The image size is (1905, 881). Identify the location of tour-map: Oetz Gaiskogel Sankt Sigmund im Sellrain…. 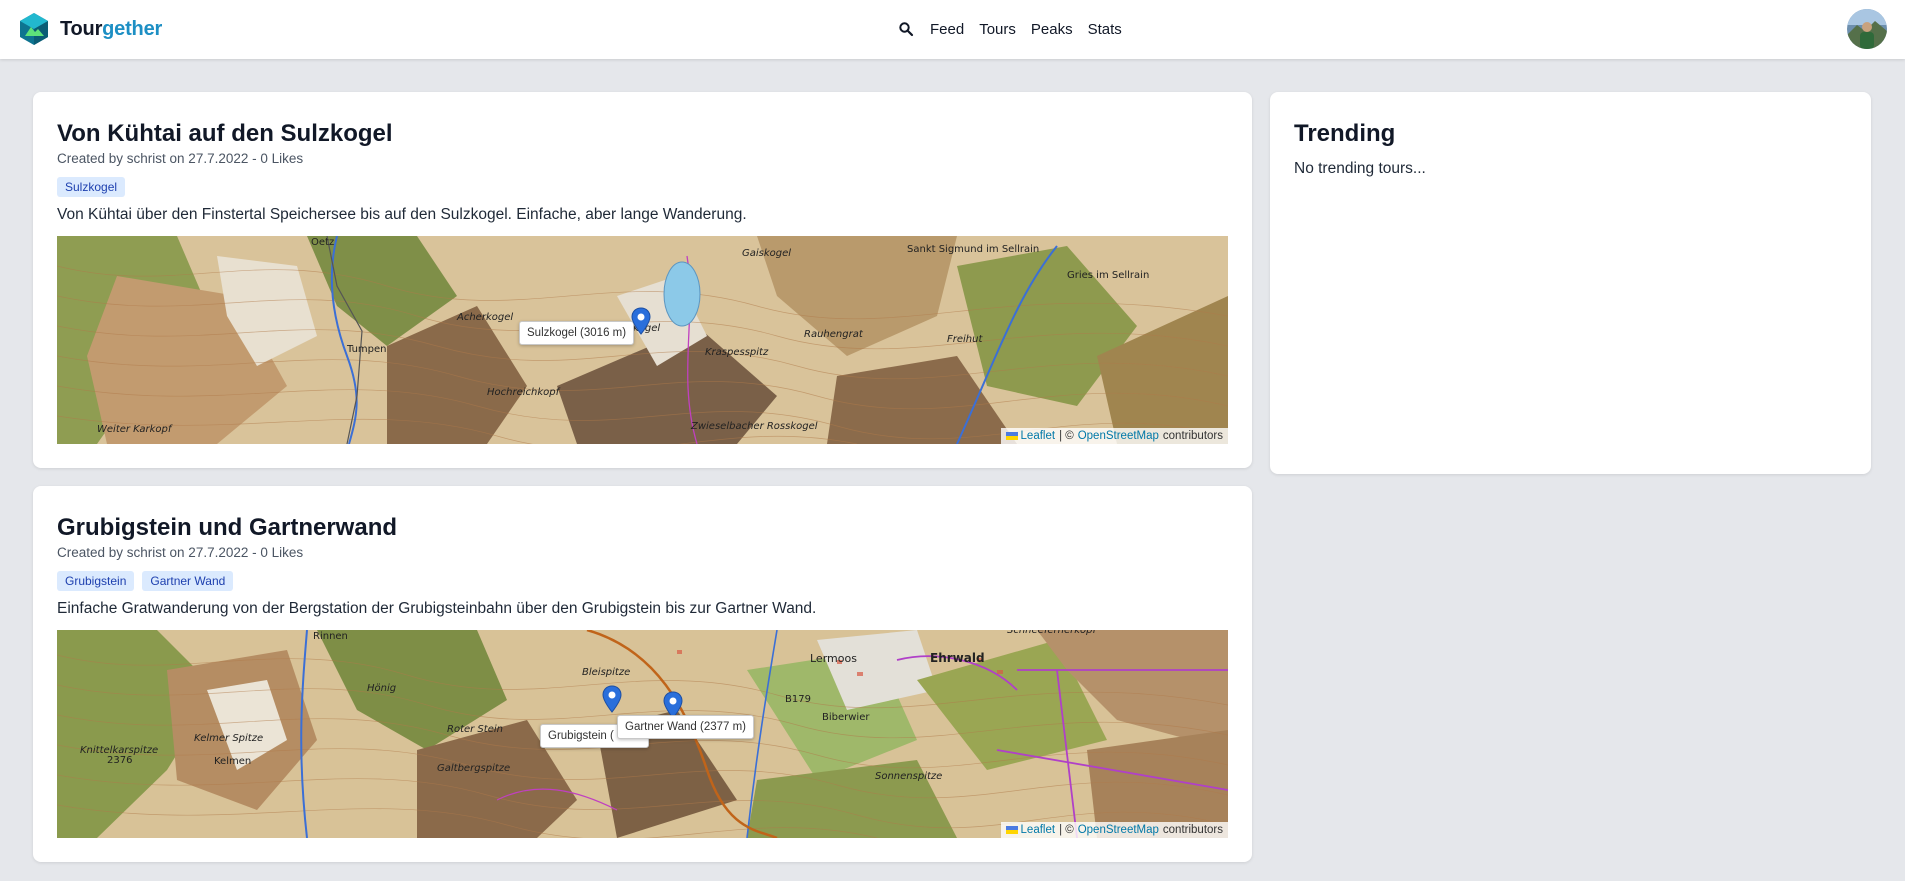
(642, 340).